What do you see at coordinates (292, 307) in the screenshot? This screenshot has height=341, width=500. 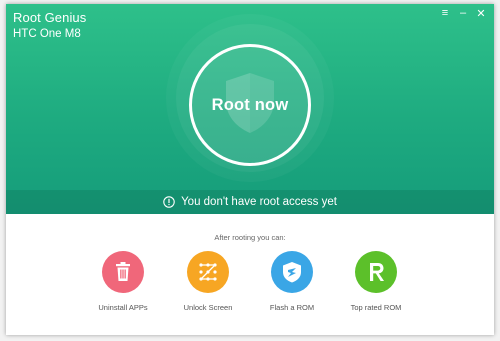 I see `flash-rom-label: Flash a ROM` at bounding box center [292, 307].